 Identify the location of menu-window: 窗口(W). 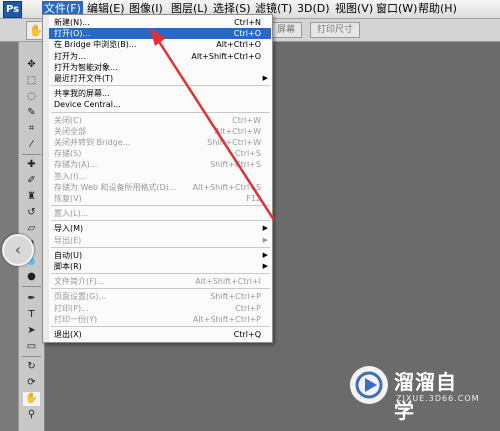
(396, 9).